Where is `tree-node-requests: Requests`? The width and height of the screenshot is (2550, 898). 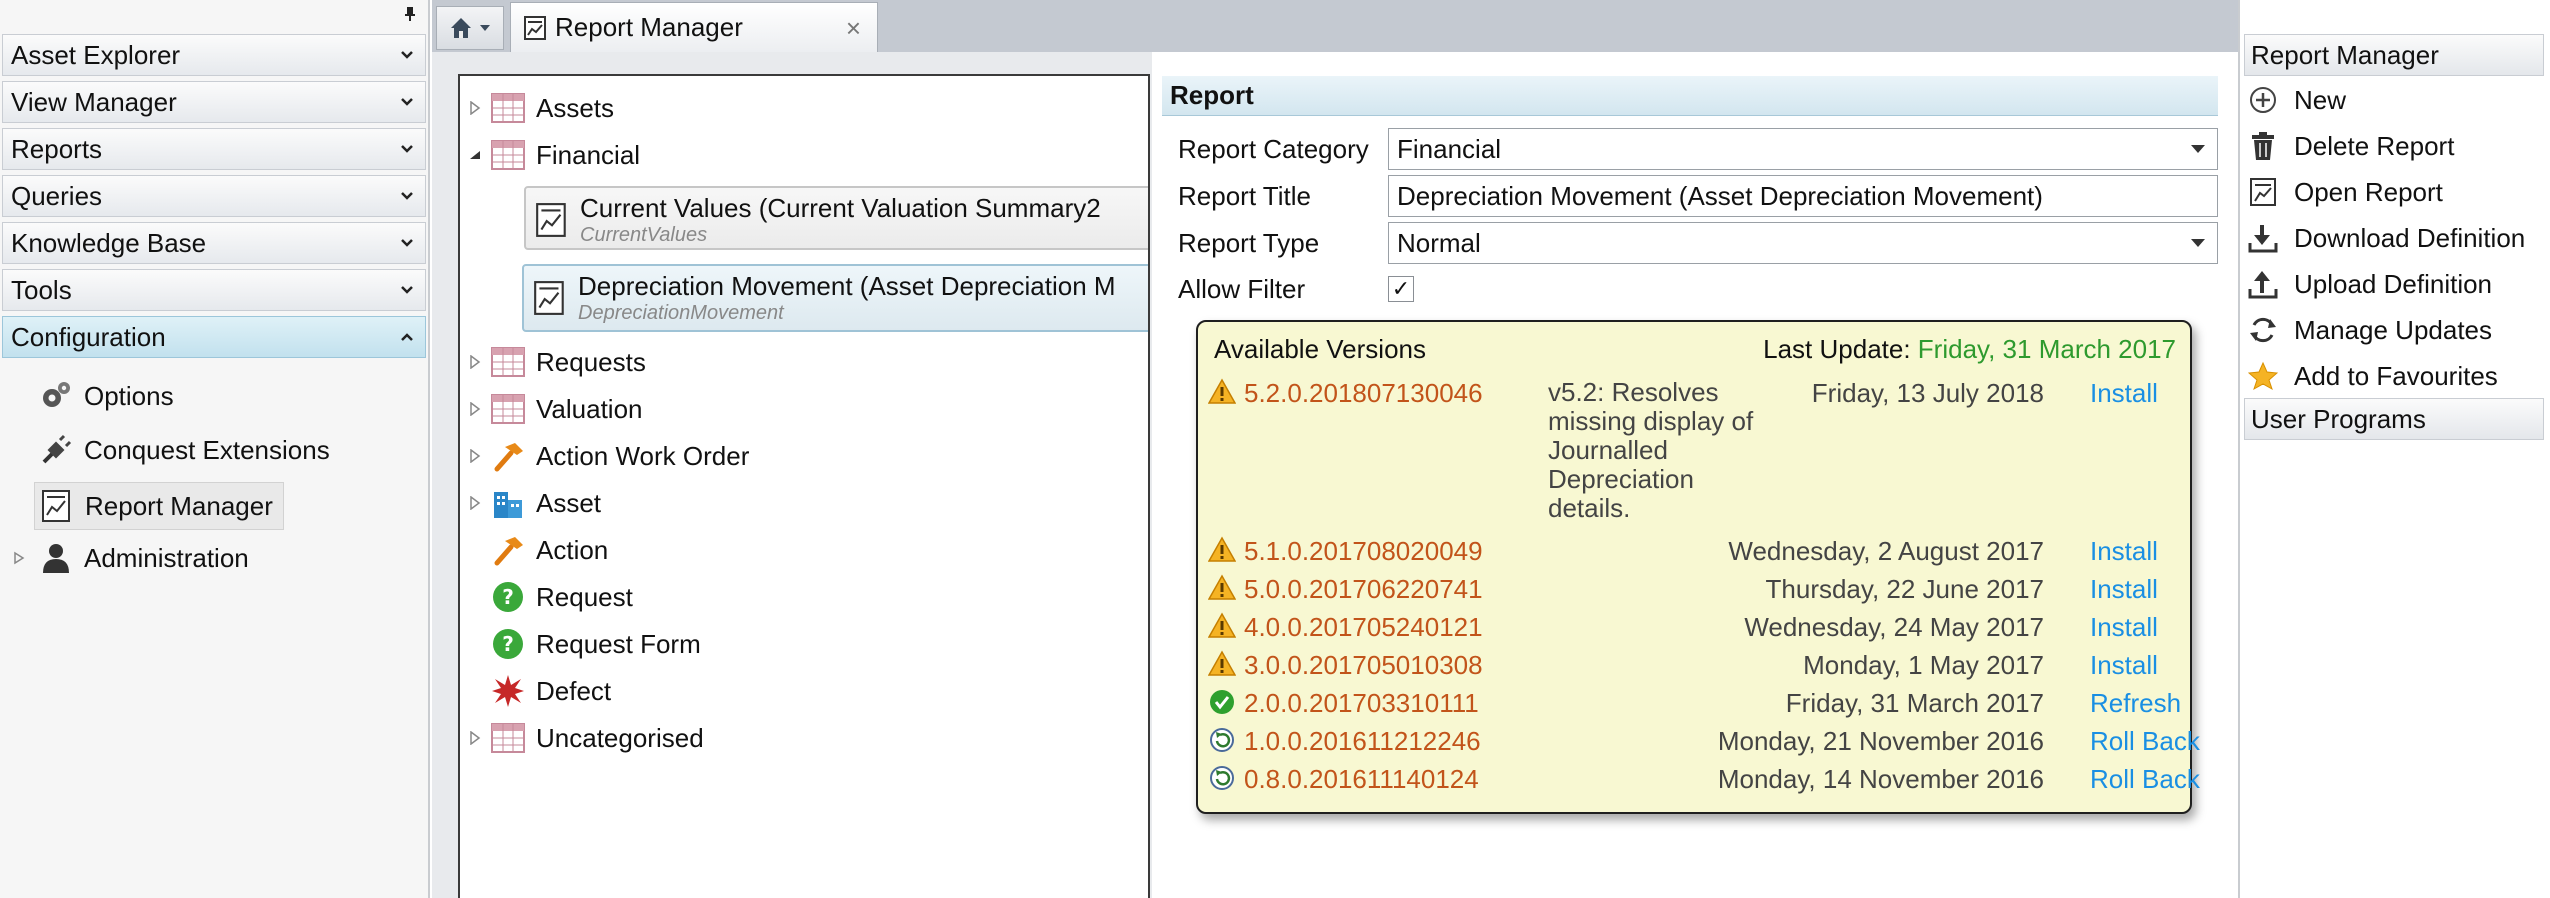
tree-node-requests: Requests is located at coordinates (553, 362).